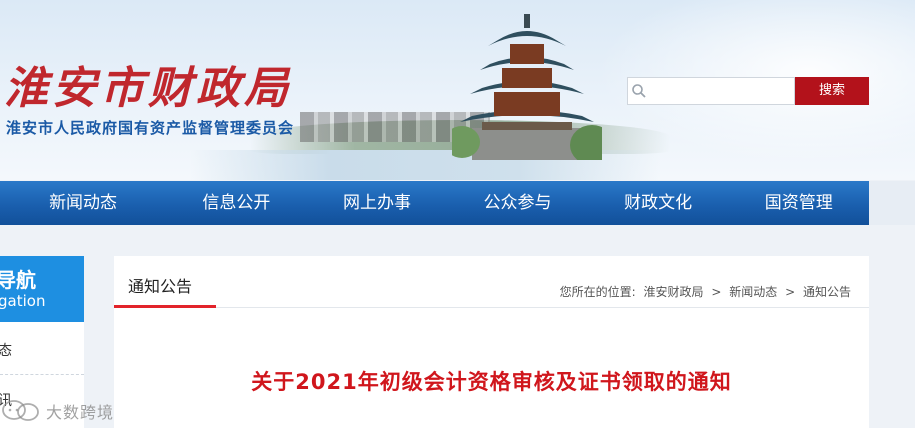  Describe the element at coordinates (80, 412) in the screenshot. I see `watermark-text: 大数跨境` at that location.